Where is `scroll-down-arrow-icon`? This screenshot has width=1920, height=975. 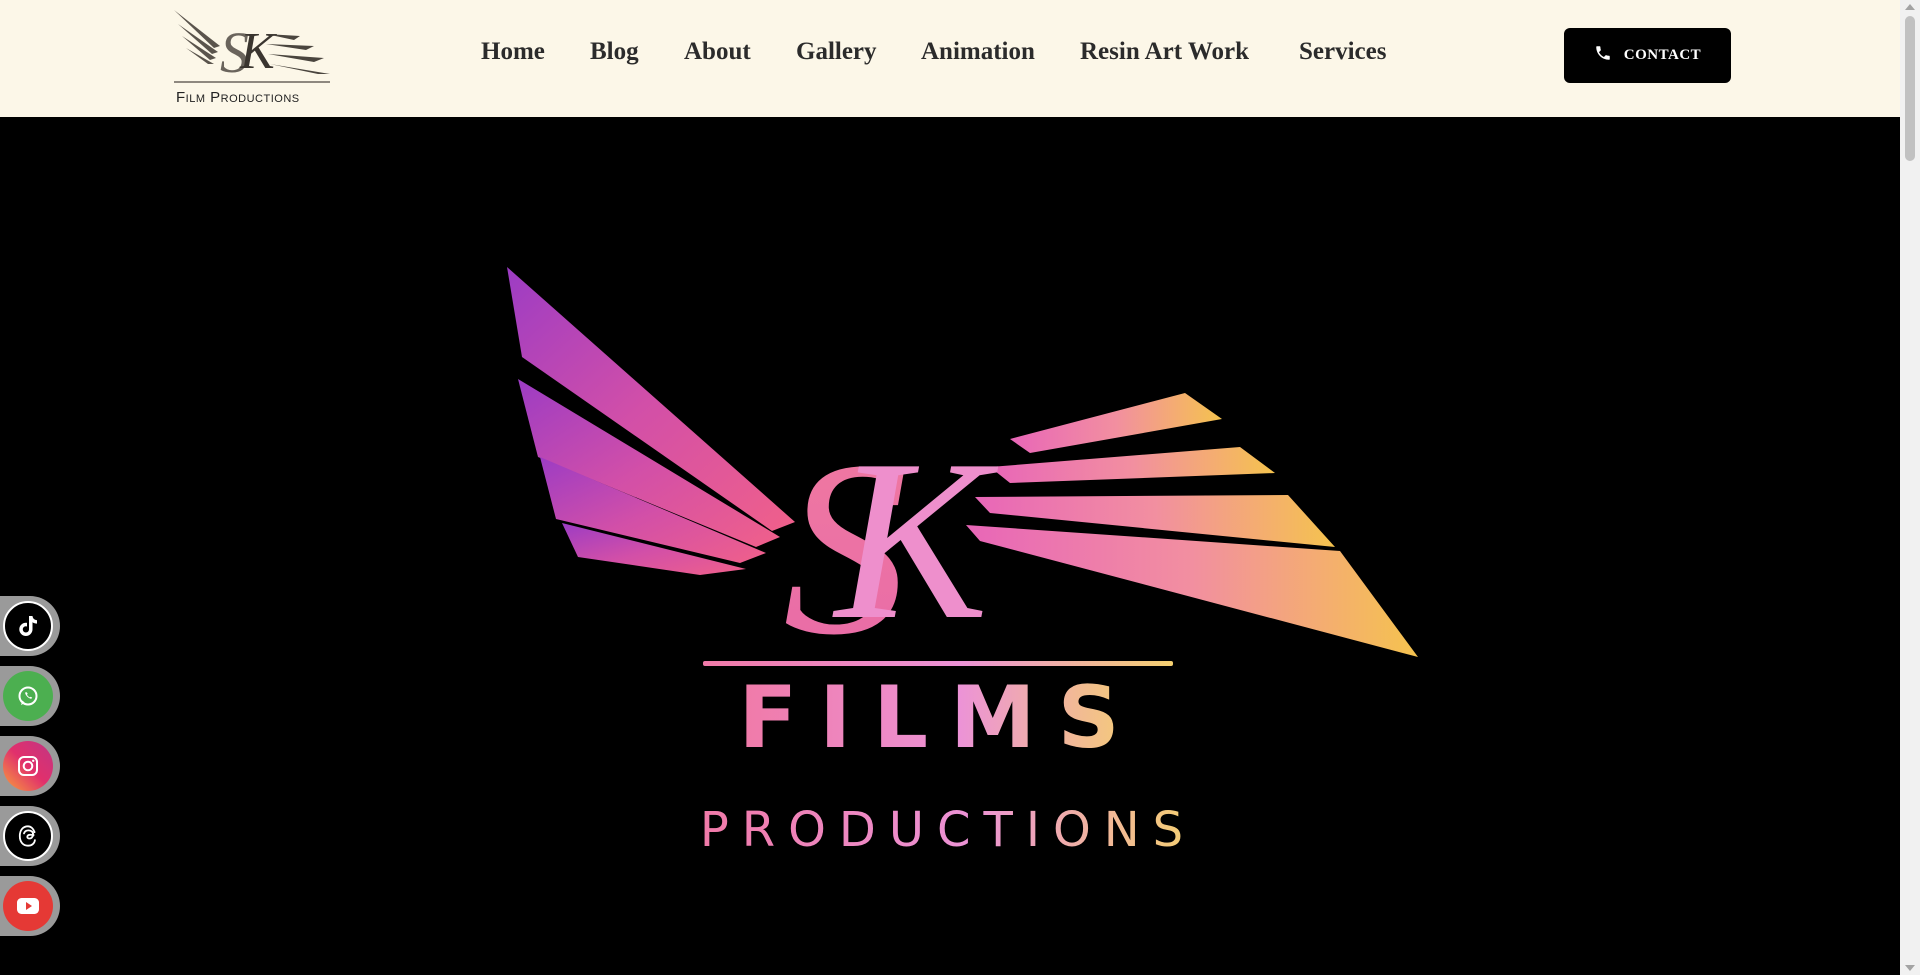
scroll-down-arrow-icon is located at coordinates (1910, 968).